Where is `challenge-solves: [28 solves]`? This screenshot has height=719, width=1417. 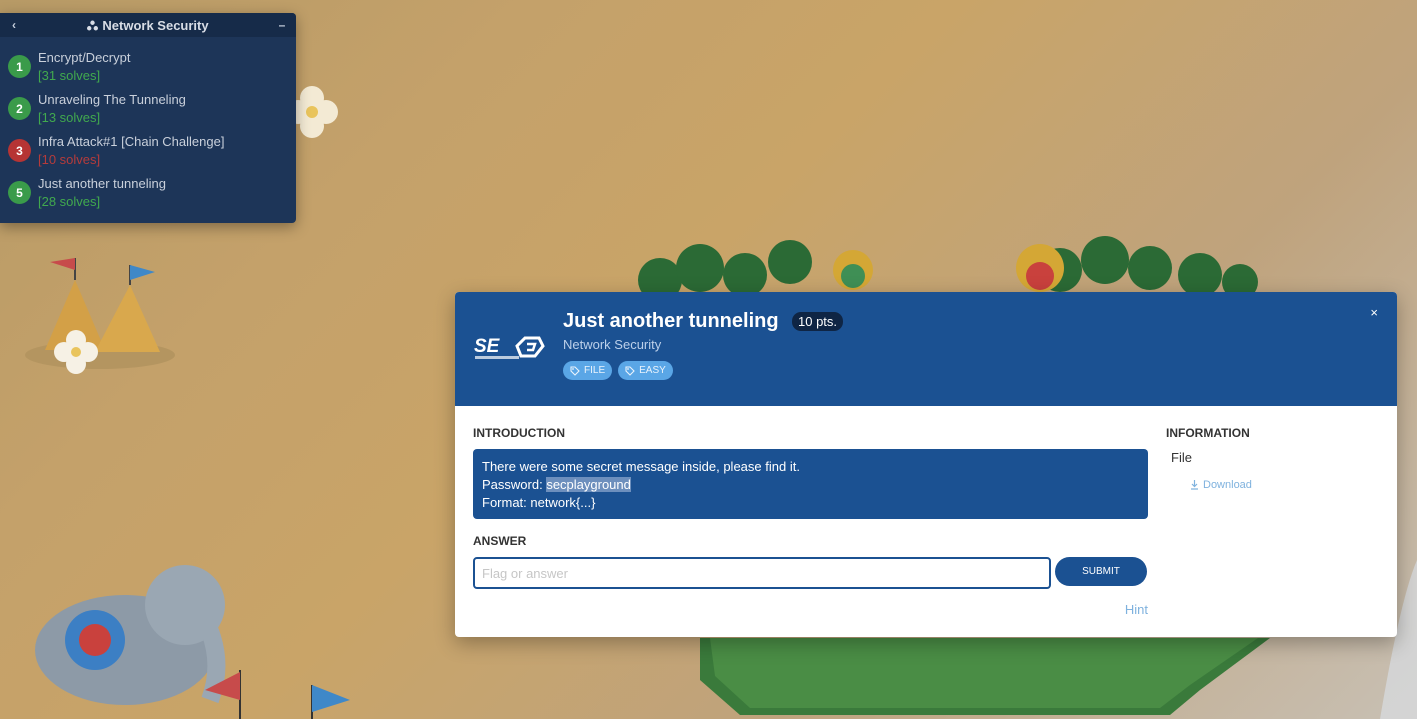 challenge-solves: [28 solves] is located at coordinates (69, 201).